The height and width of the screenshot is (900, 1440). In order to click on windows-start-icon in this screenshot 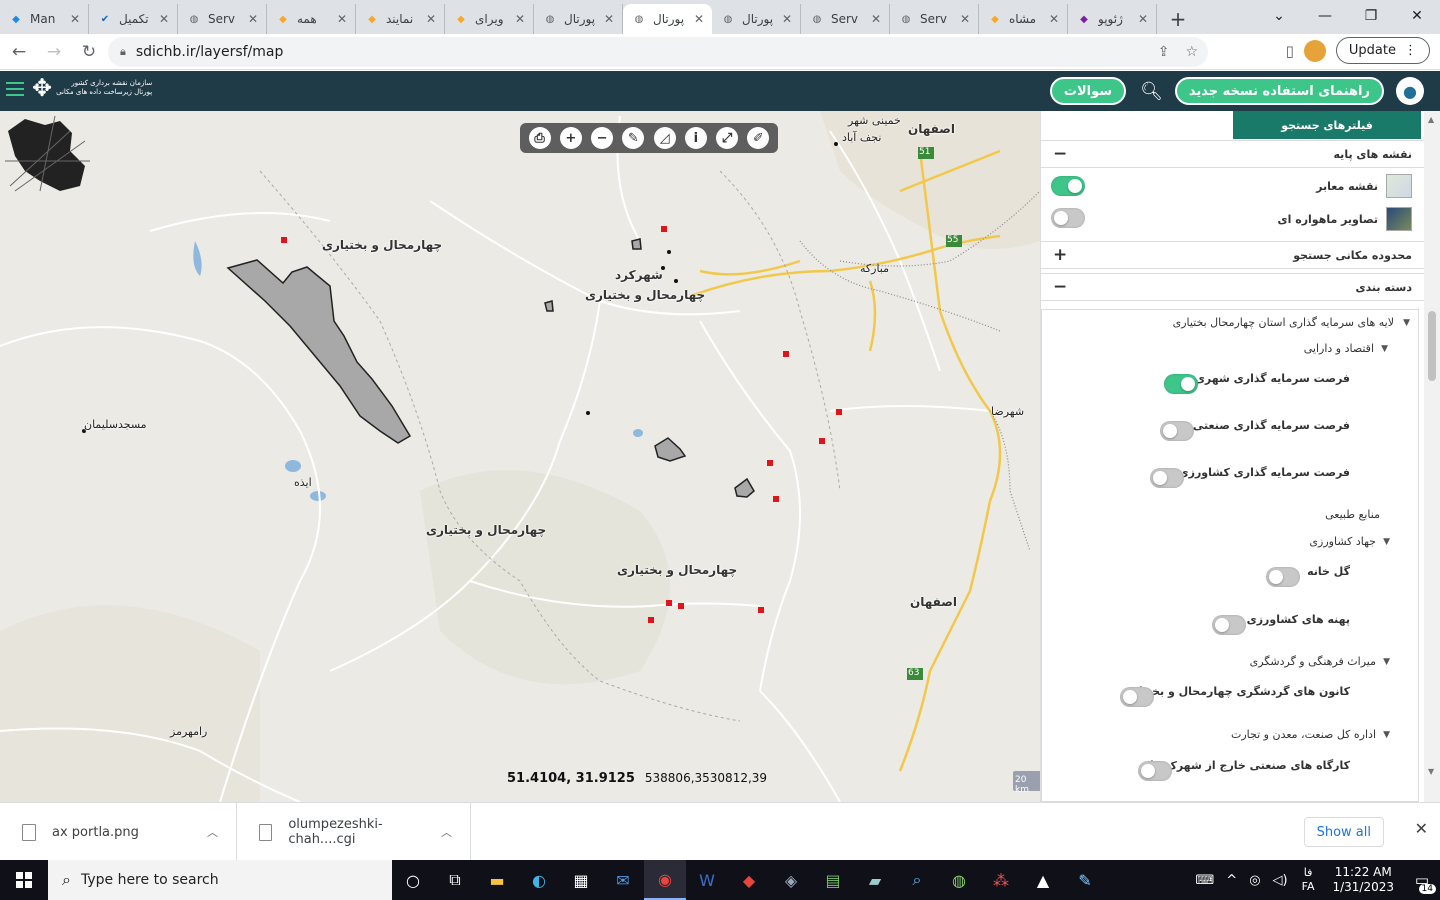, I will do `click(24, 880)`.